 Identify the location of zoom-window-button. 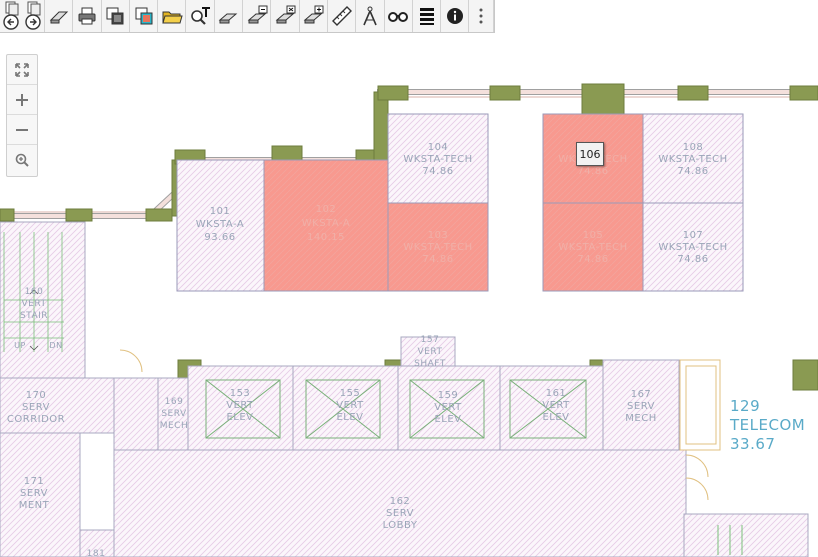
(22, 160).